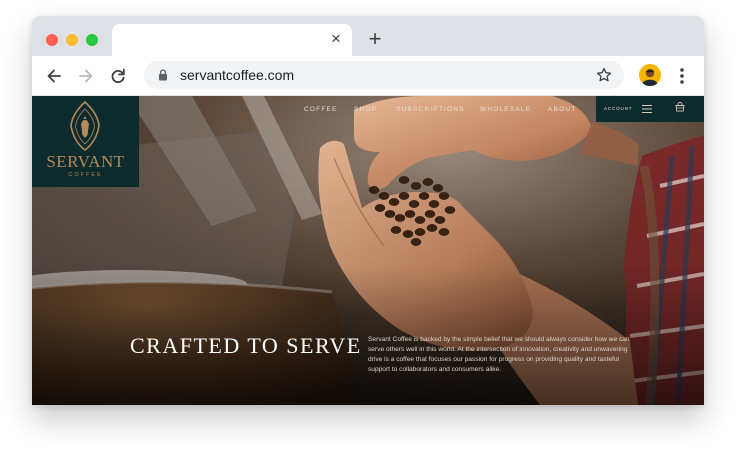 This screenshot has width=736, height=454. Describe the element at coordinates (680, 107) in the screenshot. I see `cart-icon` at that location.